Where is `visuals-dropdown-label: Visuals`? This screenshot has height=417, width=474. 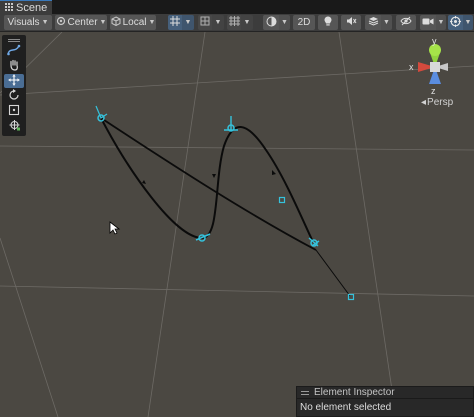
visuals-dropdown-label: Visuals is located at coordinates (23, 22).